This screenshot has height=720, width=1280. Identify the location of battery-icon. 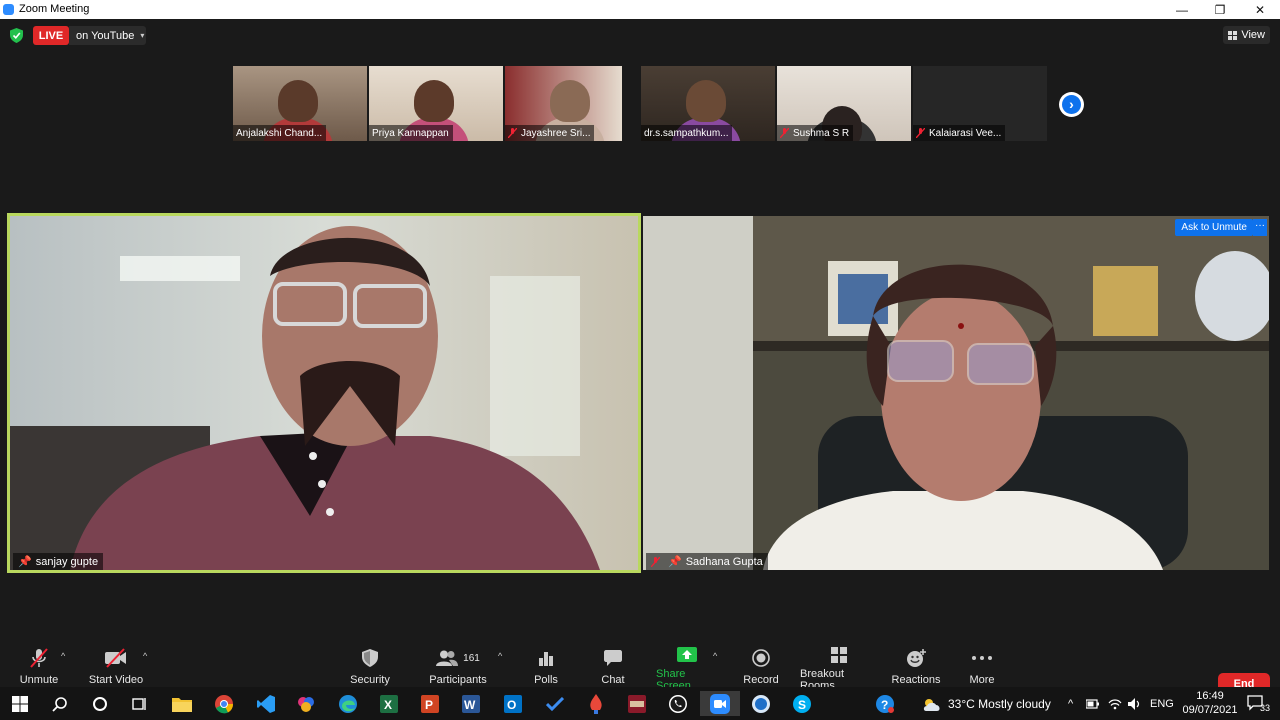
(1093, 703).